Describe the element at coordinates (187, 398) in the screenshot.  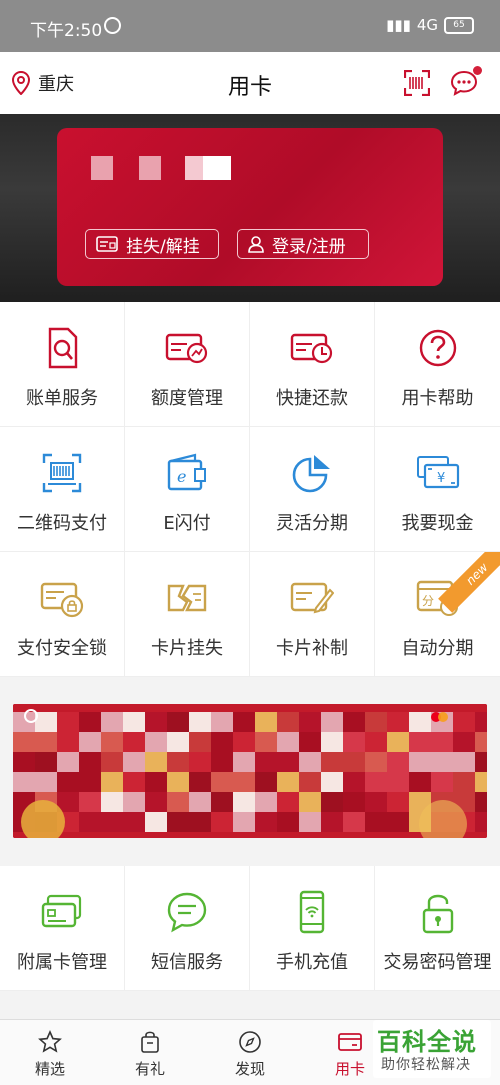
I see `service-label: 额度管理` at that location.